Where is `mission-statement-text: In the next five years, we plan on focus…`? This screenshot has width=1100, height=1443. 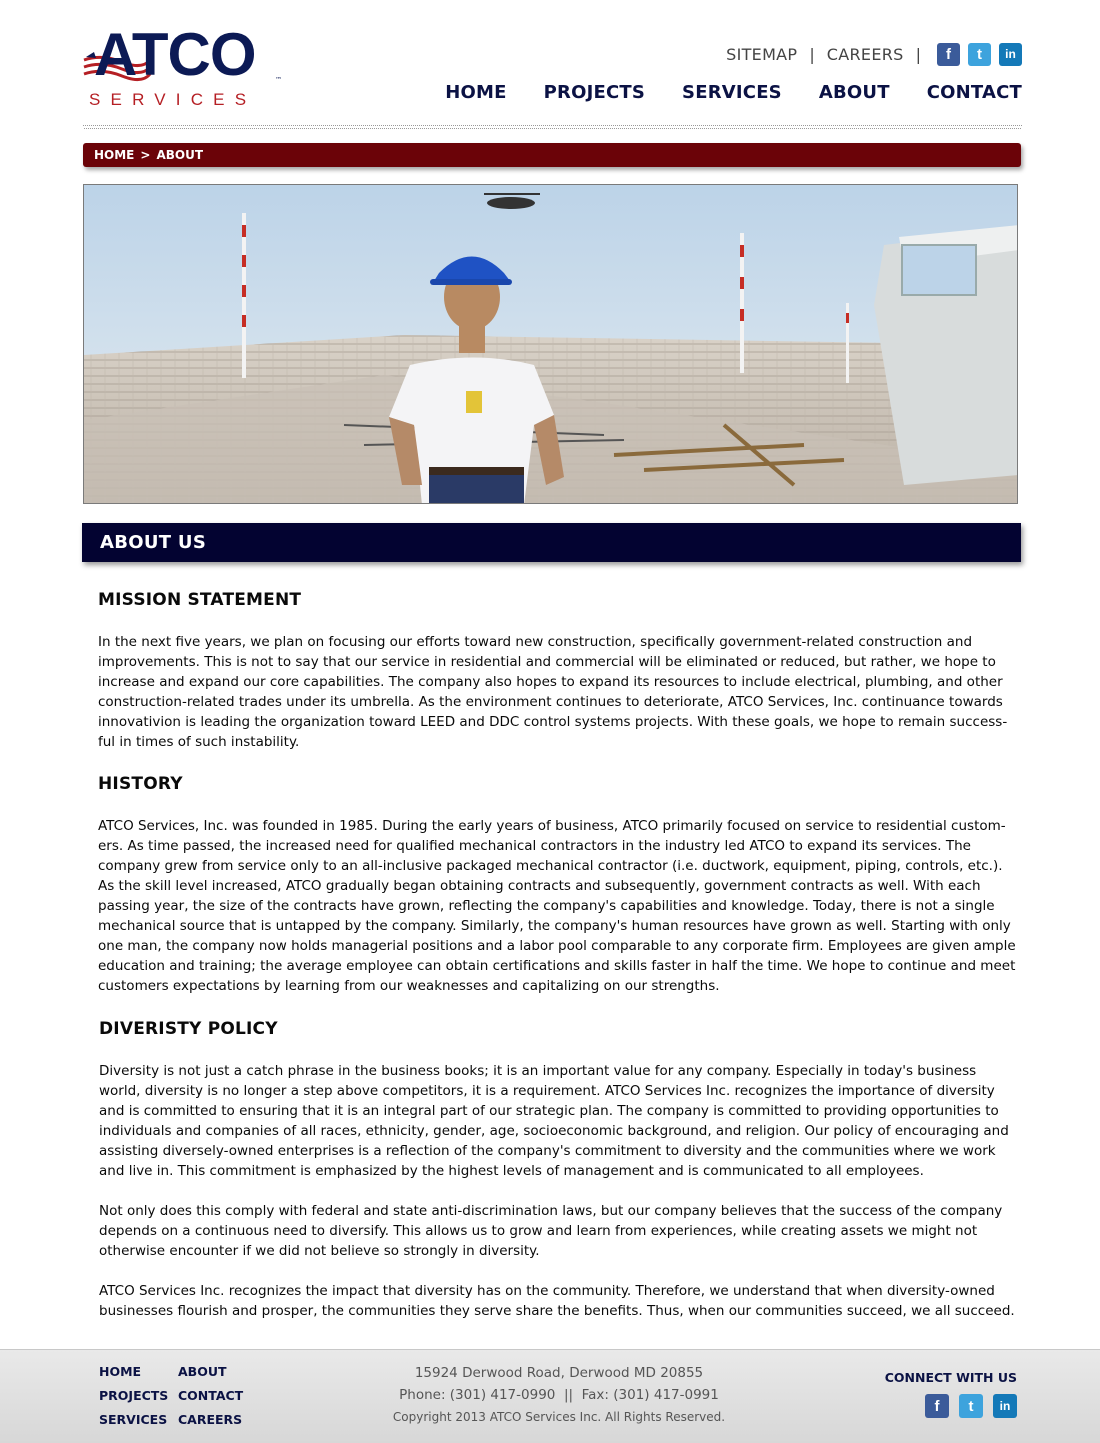 mission-statement-text: In the next five years, we plan on focus… is located at coordinates (553, 692).